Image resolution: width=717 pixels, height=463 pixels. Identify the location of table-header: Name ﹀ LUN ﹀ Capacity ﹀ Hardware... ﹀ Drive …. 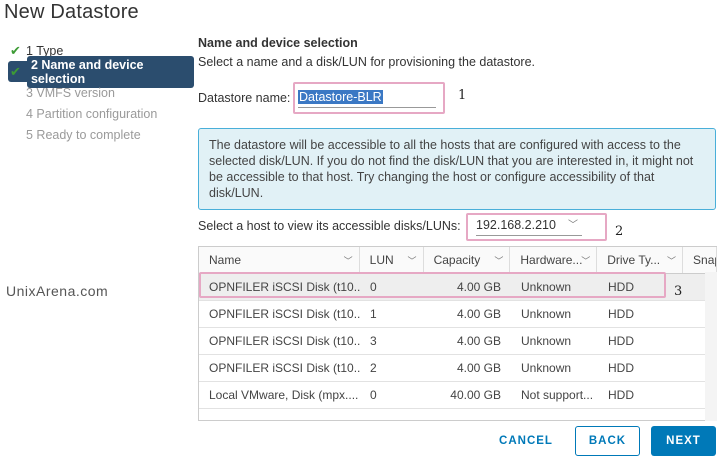
(458, 260).